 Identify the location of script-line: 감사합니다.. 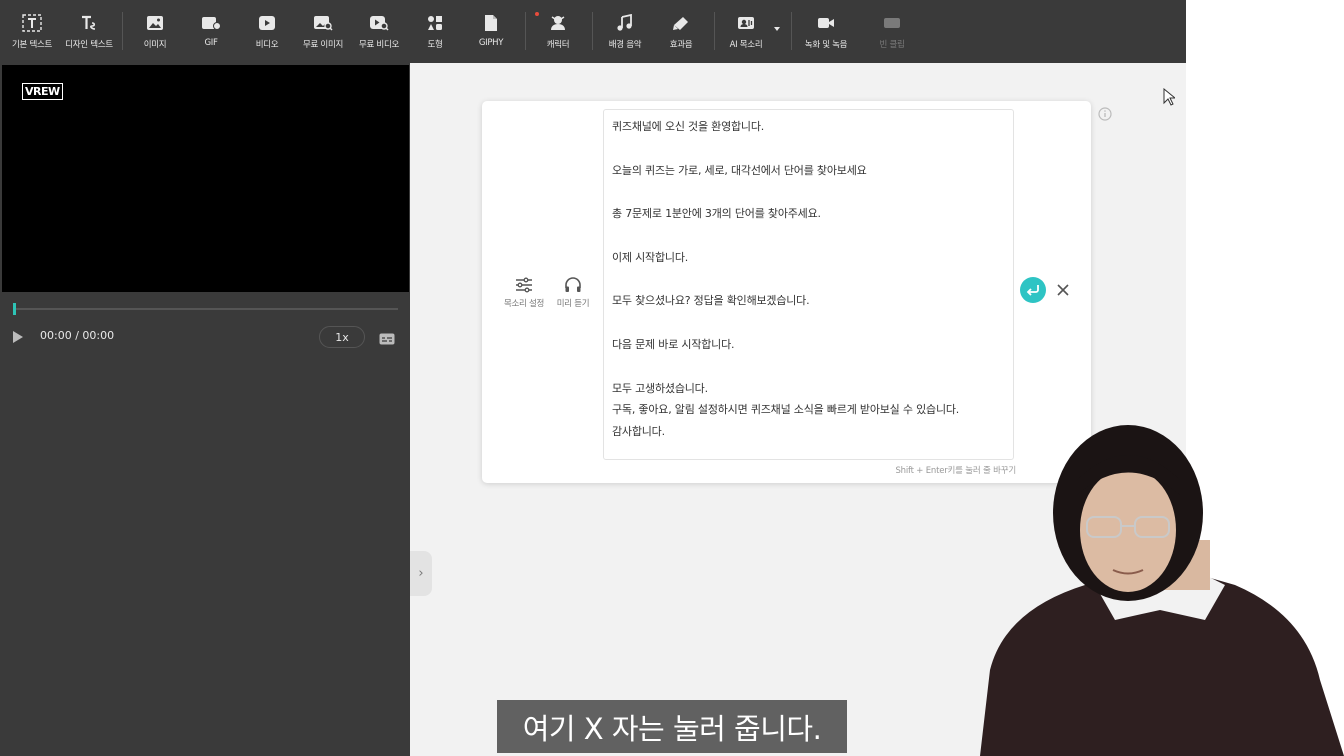
(638, 432).